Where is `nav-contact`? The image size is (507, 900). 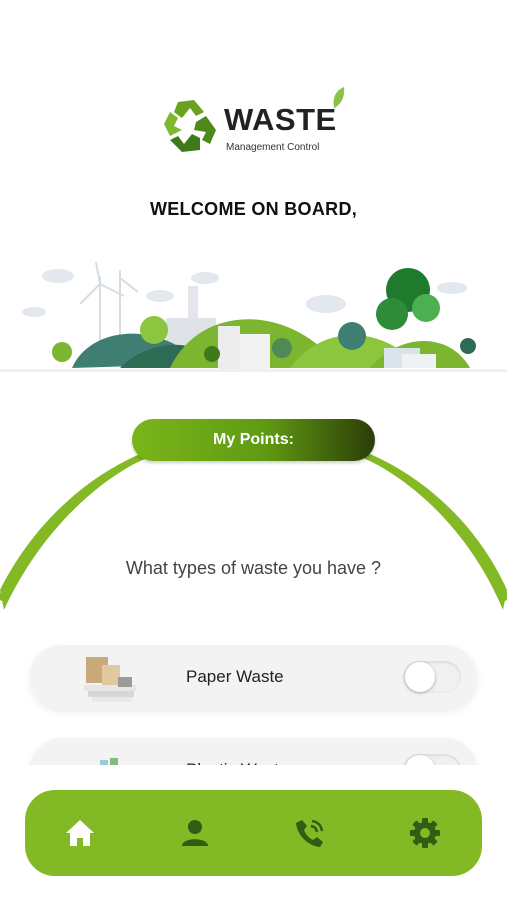 nav-contact is located at coordinates (310, 833).